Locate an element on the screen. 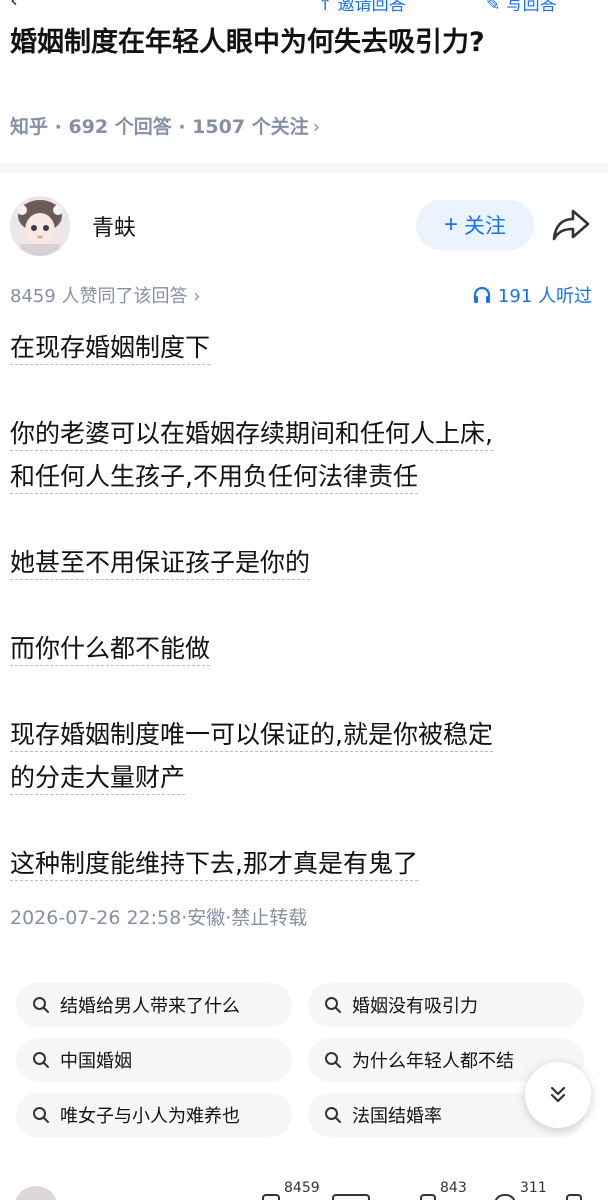 The width and height of the screenshot is (608, 1200). follow-button: + 关注 is located at coordinates (475, 225).